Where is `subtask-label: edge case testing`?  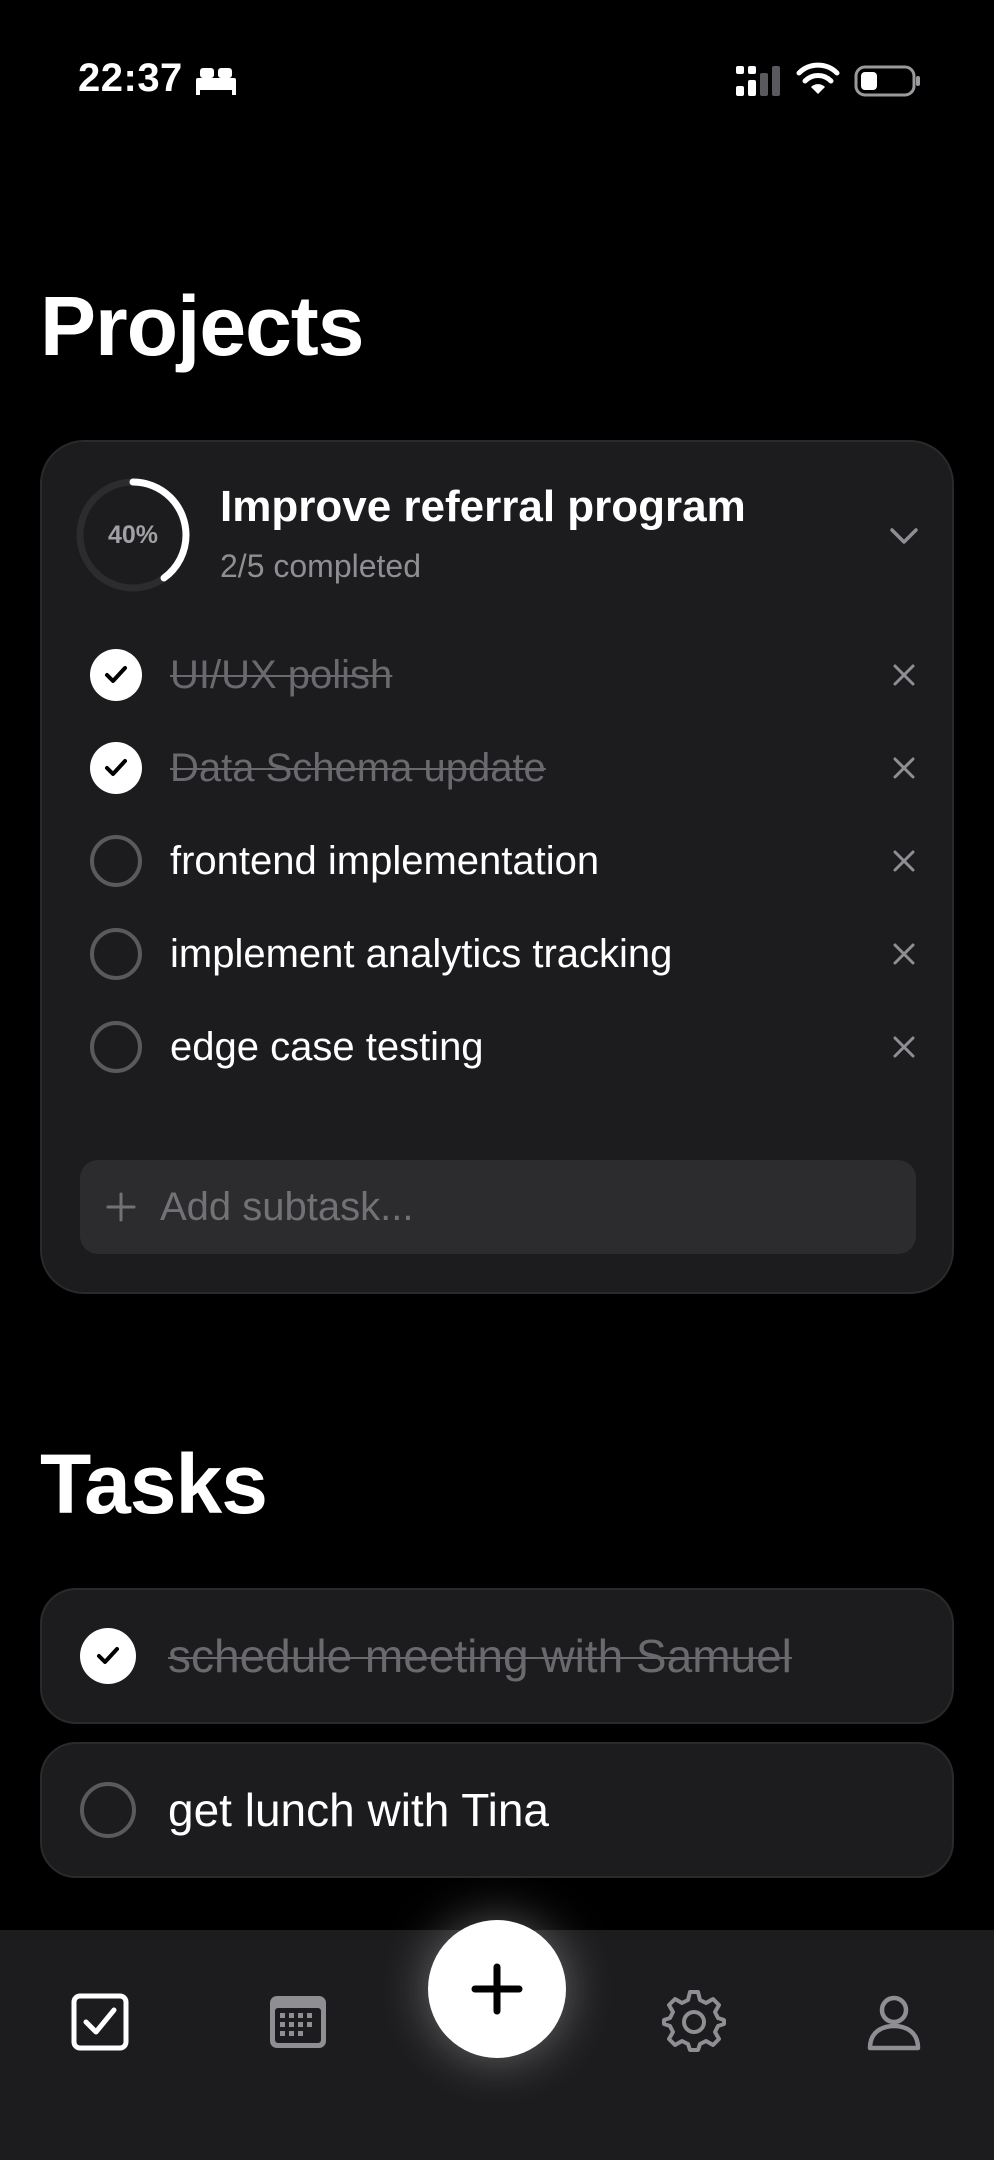 subtask-label: edge case testing is located at coordinates (327, 1046).